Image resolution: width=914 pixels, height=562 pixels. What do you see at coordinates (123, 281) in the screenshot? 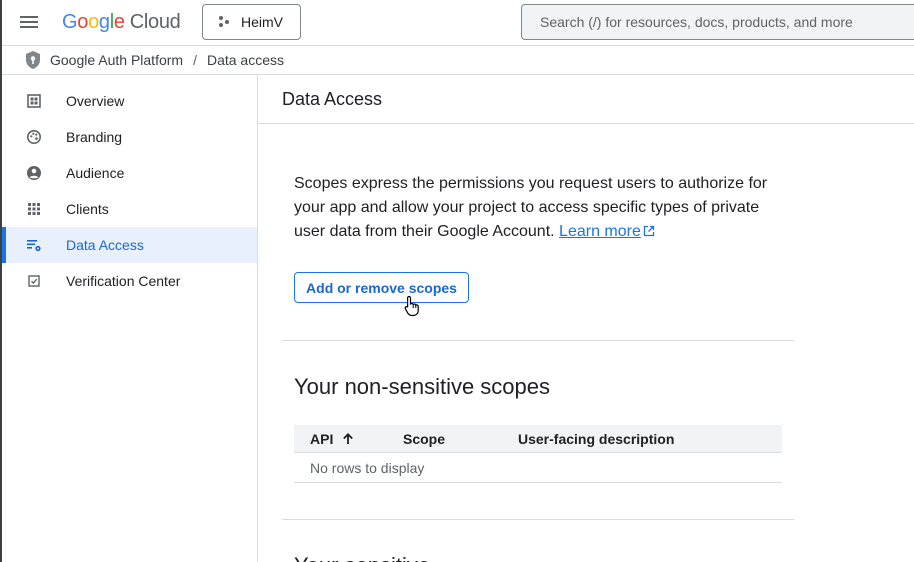
I see `sidebar-item-label: Verification Center` at bounding box center [123, 281].